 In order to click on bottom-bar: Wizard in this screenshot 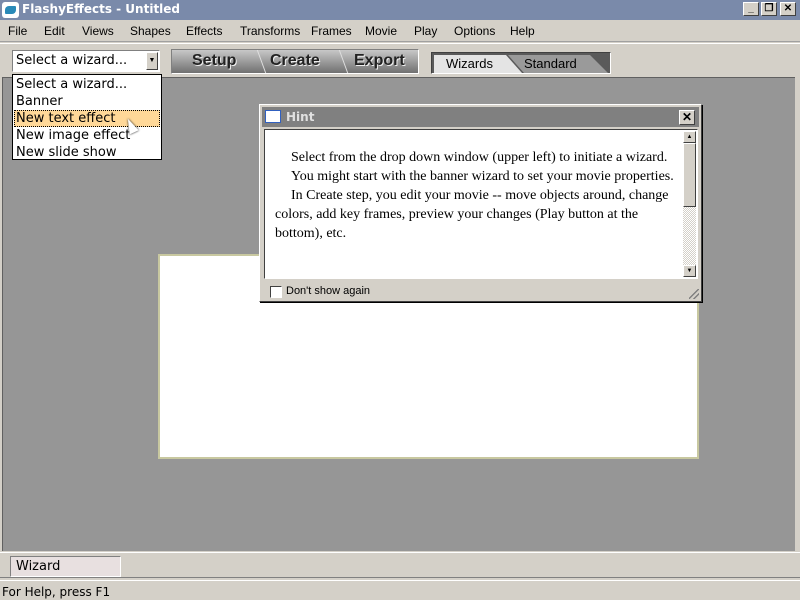, I will do `click(400, 565)`.